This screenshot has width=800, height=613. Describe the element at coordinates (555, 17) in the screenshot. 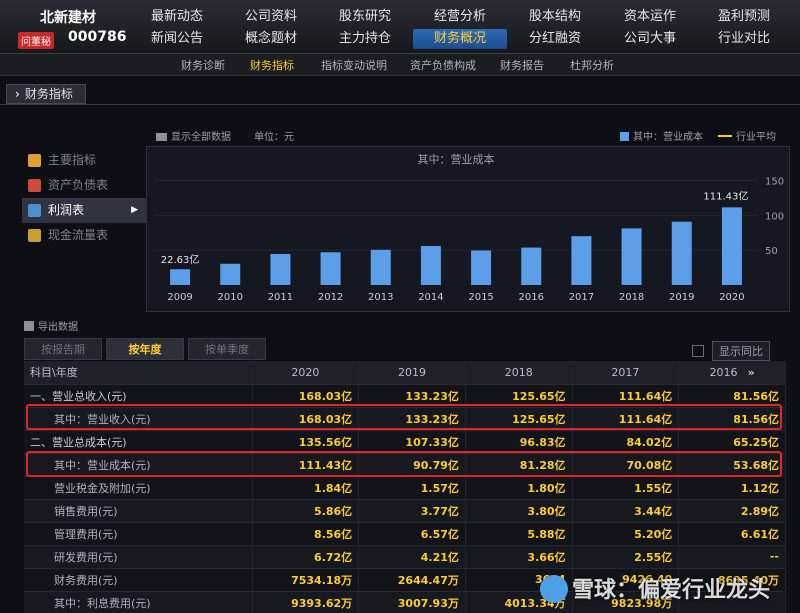

I see `nav-item: 股本结构` at that location.